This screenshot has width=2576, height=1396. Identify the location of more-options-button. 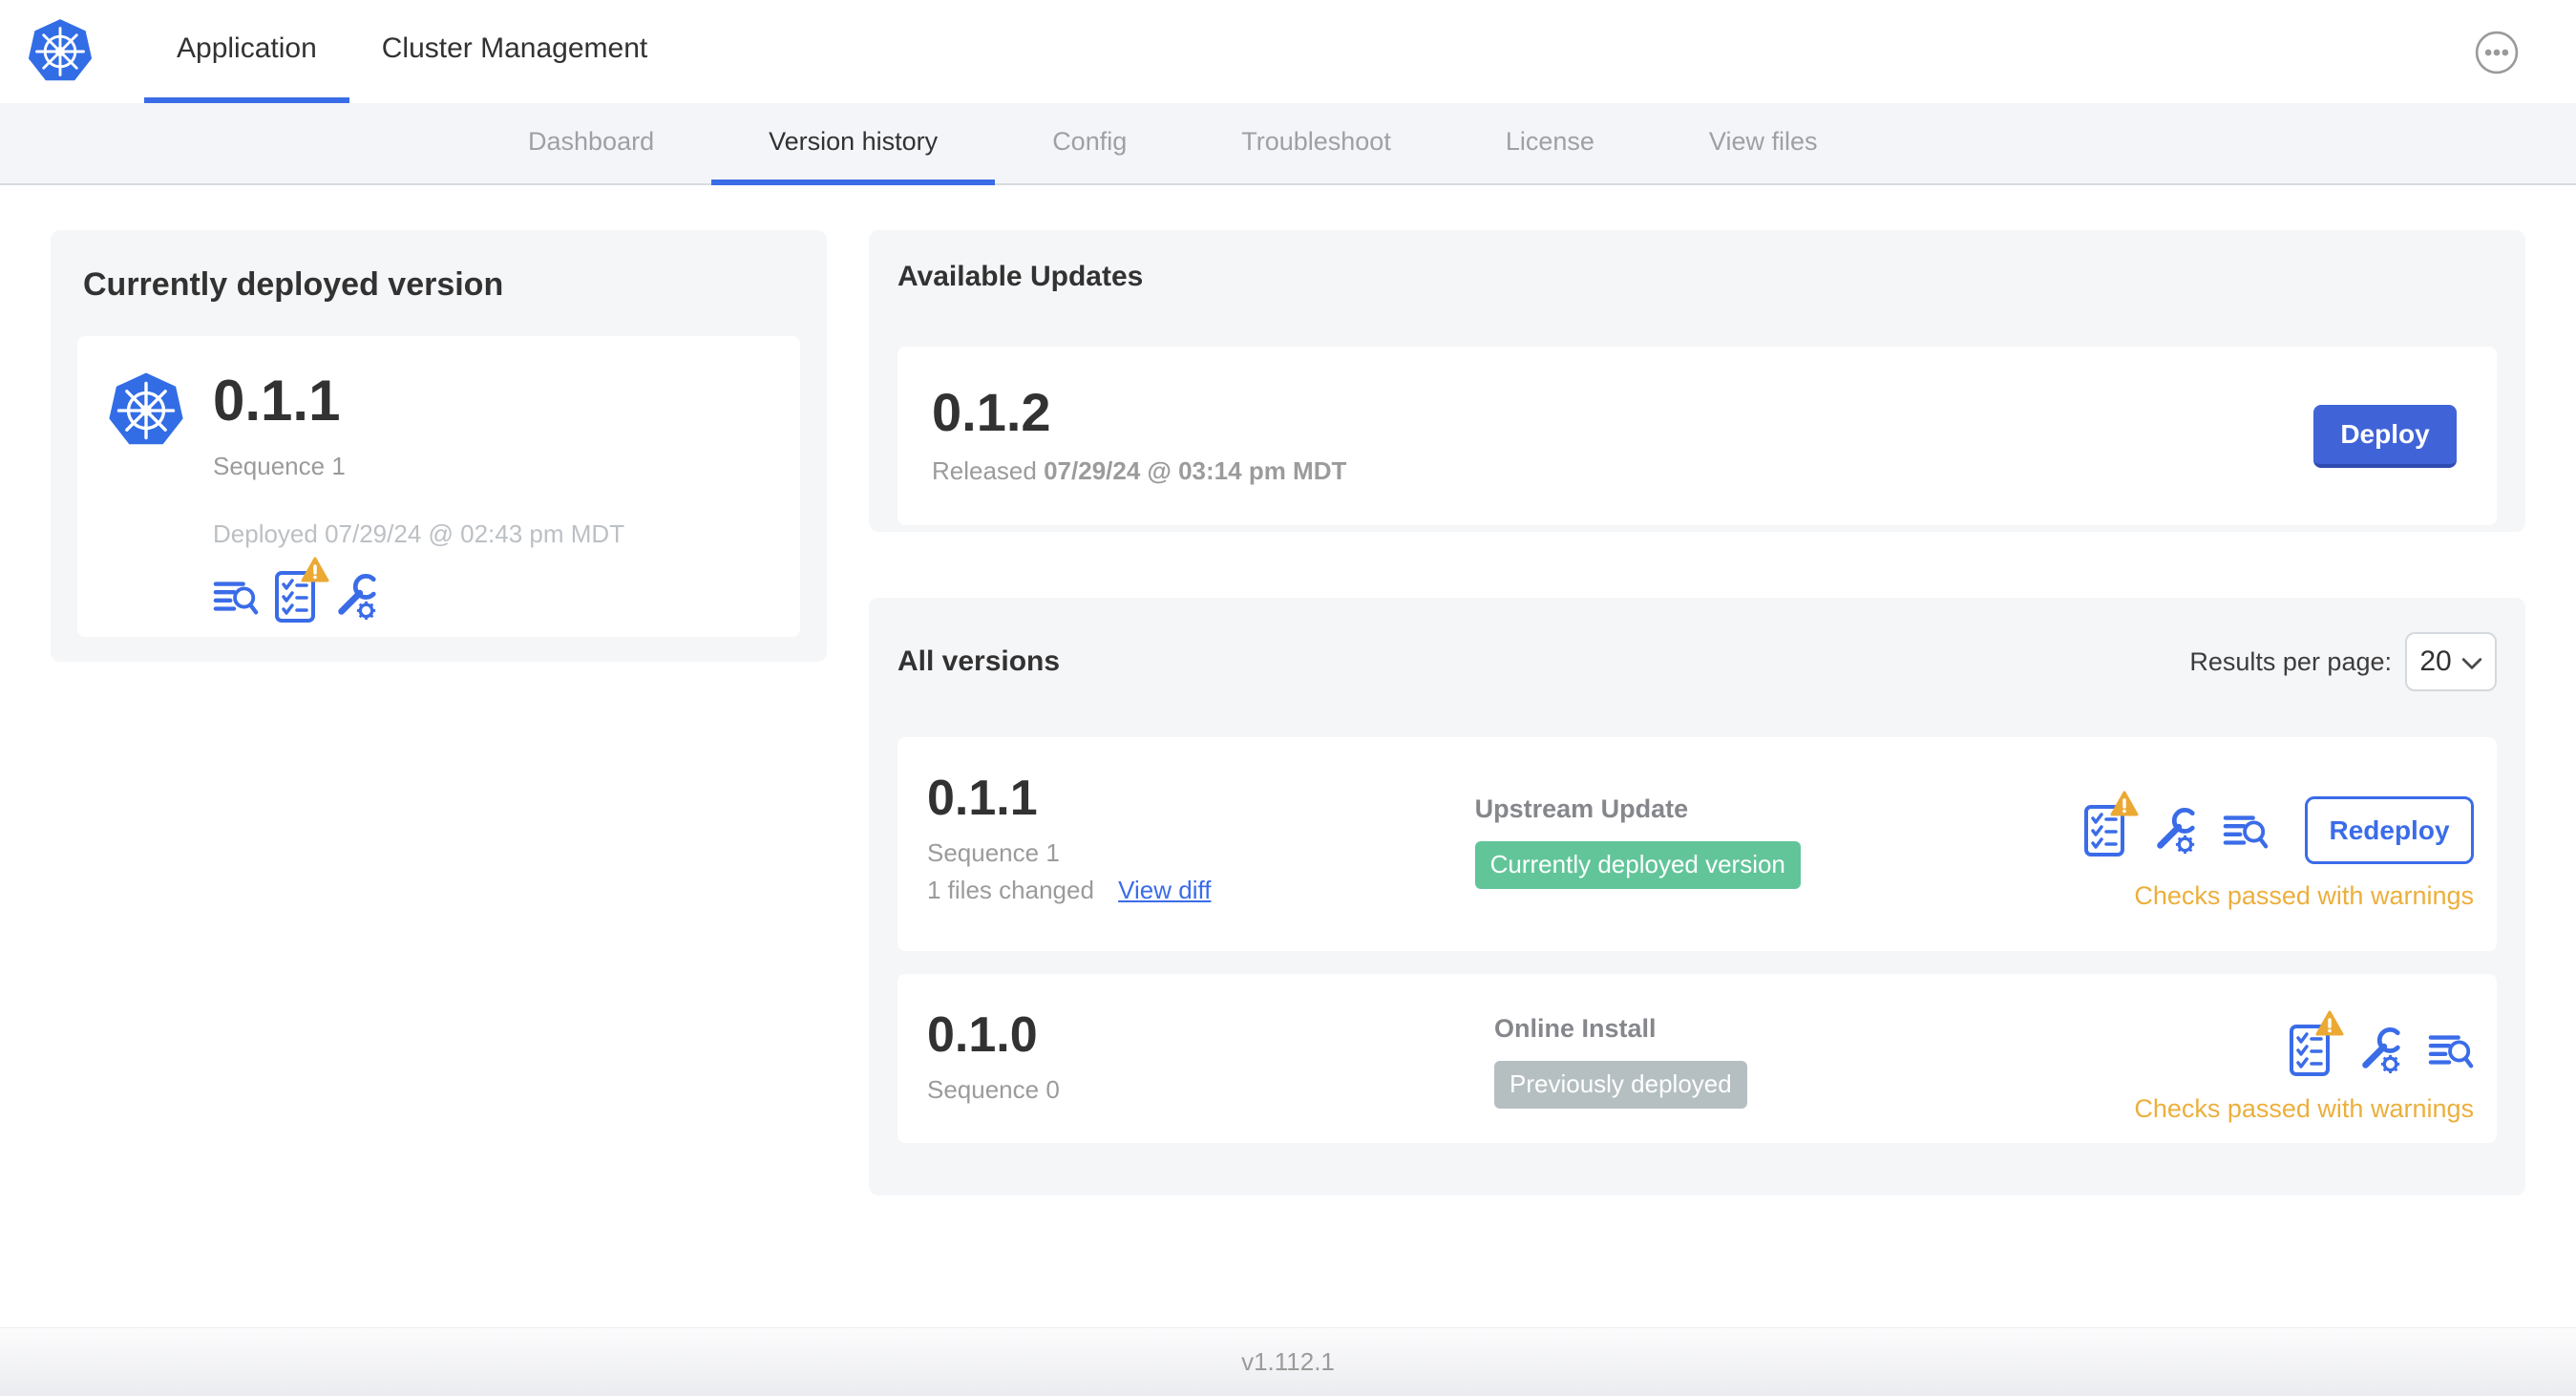
(2497, 52).